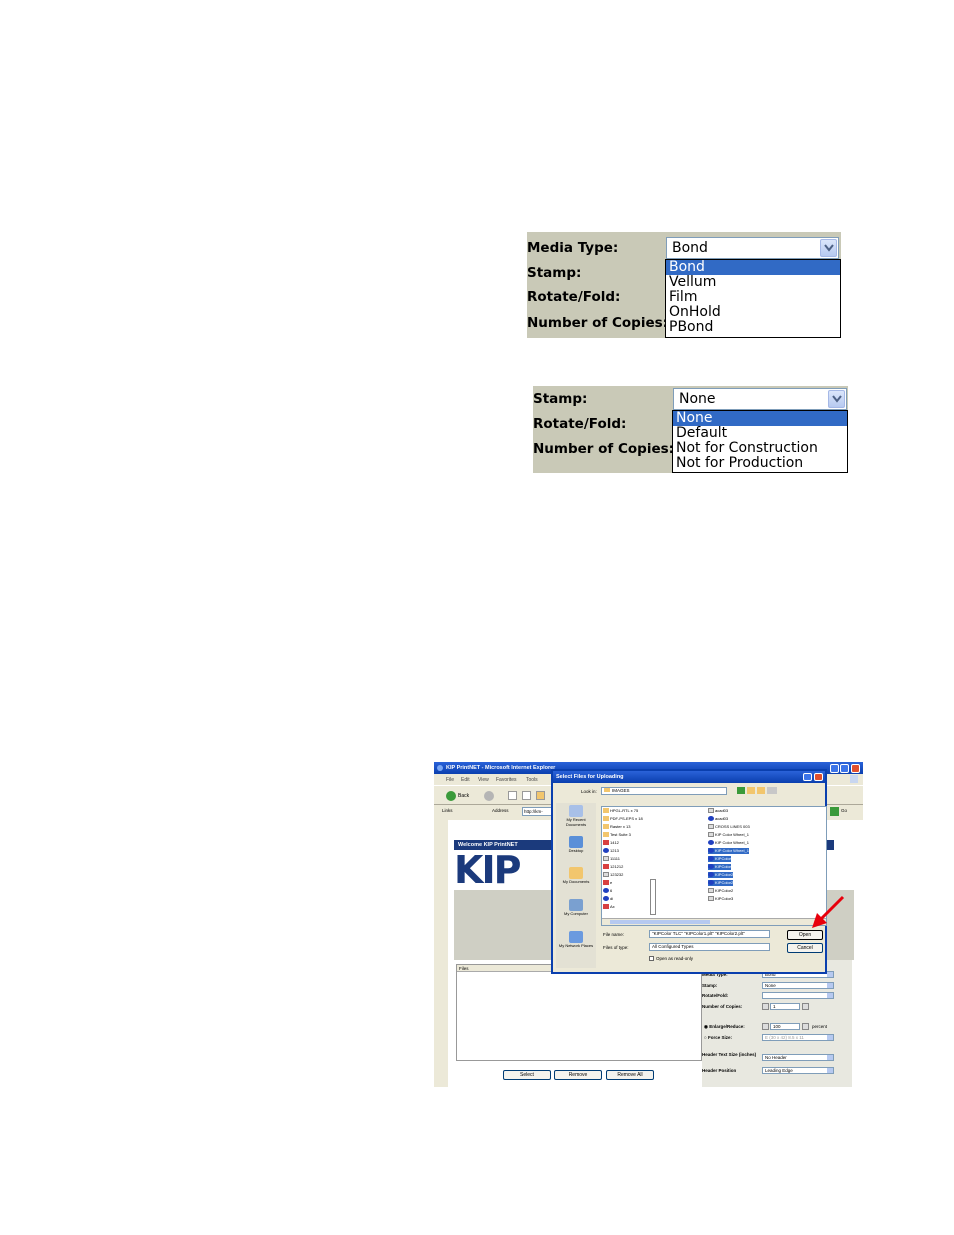 The height and width of the screenshot is (1235, 954). Describe the element at coordinates (753, 312) in the screenshot. I see `option-onhold: OnHold` at that location.